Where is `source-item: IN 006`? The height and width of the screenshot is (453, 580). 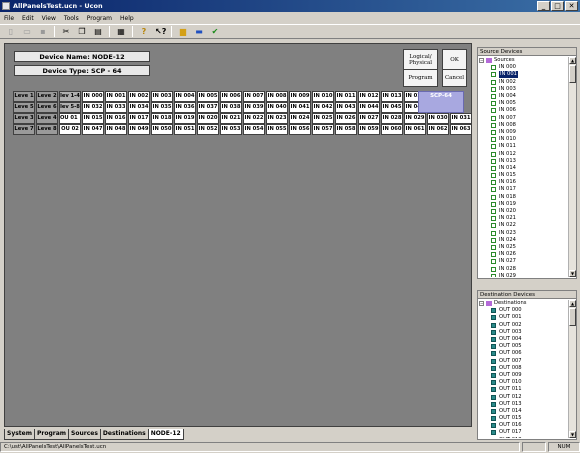 source-item: IN 006 is located at coordinates (523, 110).